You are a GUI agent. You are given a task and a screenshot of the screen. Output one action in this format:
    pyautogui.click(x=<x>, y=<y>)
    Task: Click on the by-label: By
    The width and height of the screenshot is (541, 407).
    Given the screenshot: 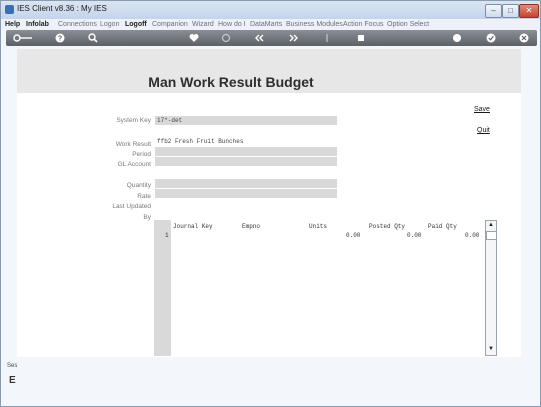 What is the action you would take?
    pyautogui.click(x=147, y=217)
    